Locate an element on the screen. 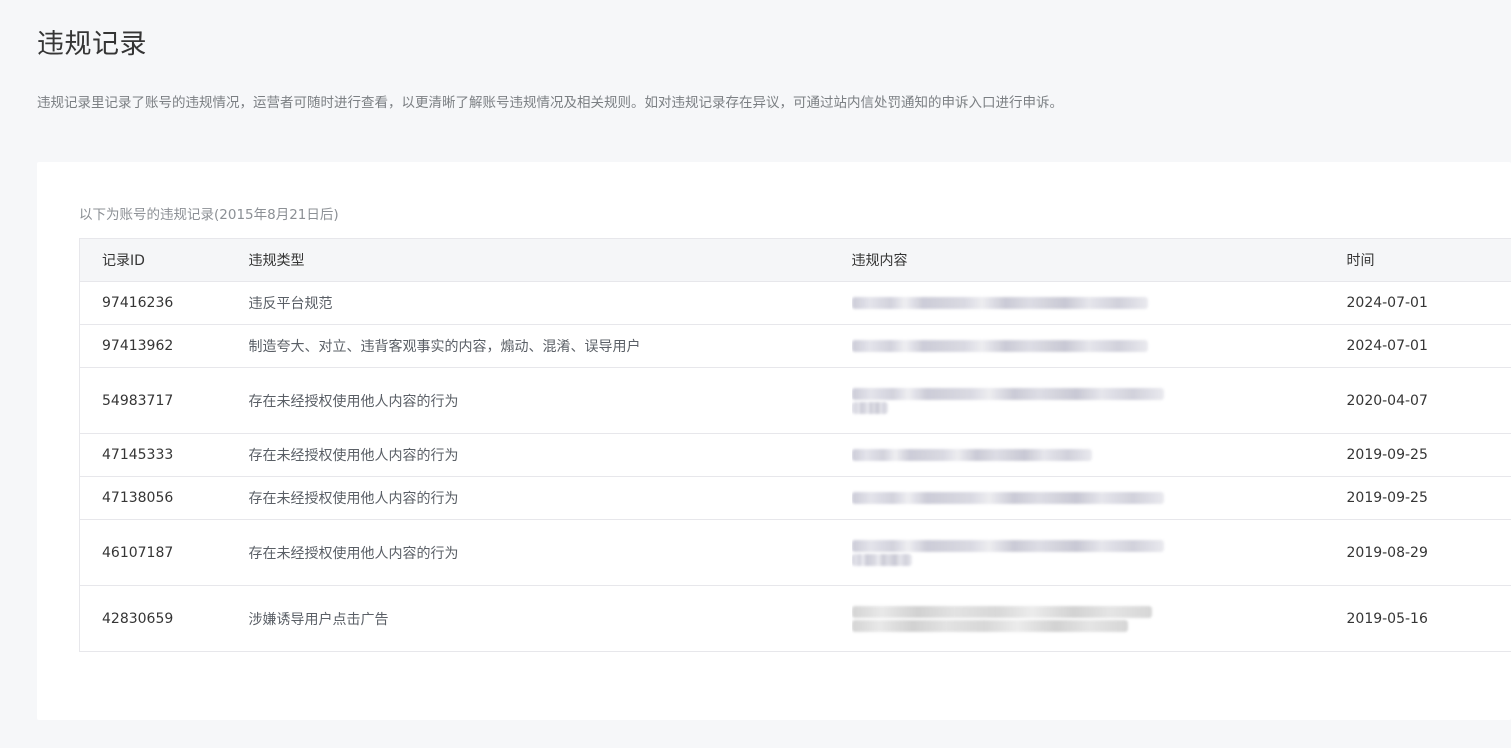 The height and width of the screenshot is (748, 1511). table-row: 42830659 涉嫌诱导用户点击广告 2019-05-16 is located at coordinates (795, 618).